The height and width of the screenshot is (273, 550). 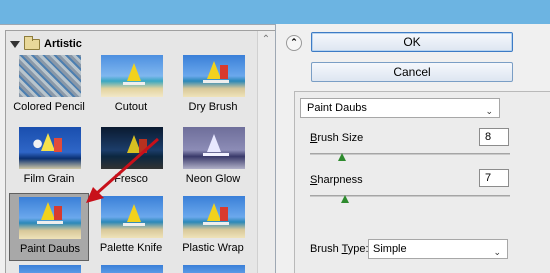 I want to click on sharpness-label: Sharpness, so click(x=336, y=180).